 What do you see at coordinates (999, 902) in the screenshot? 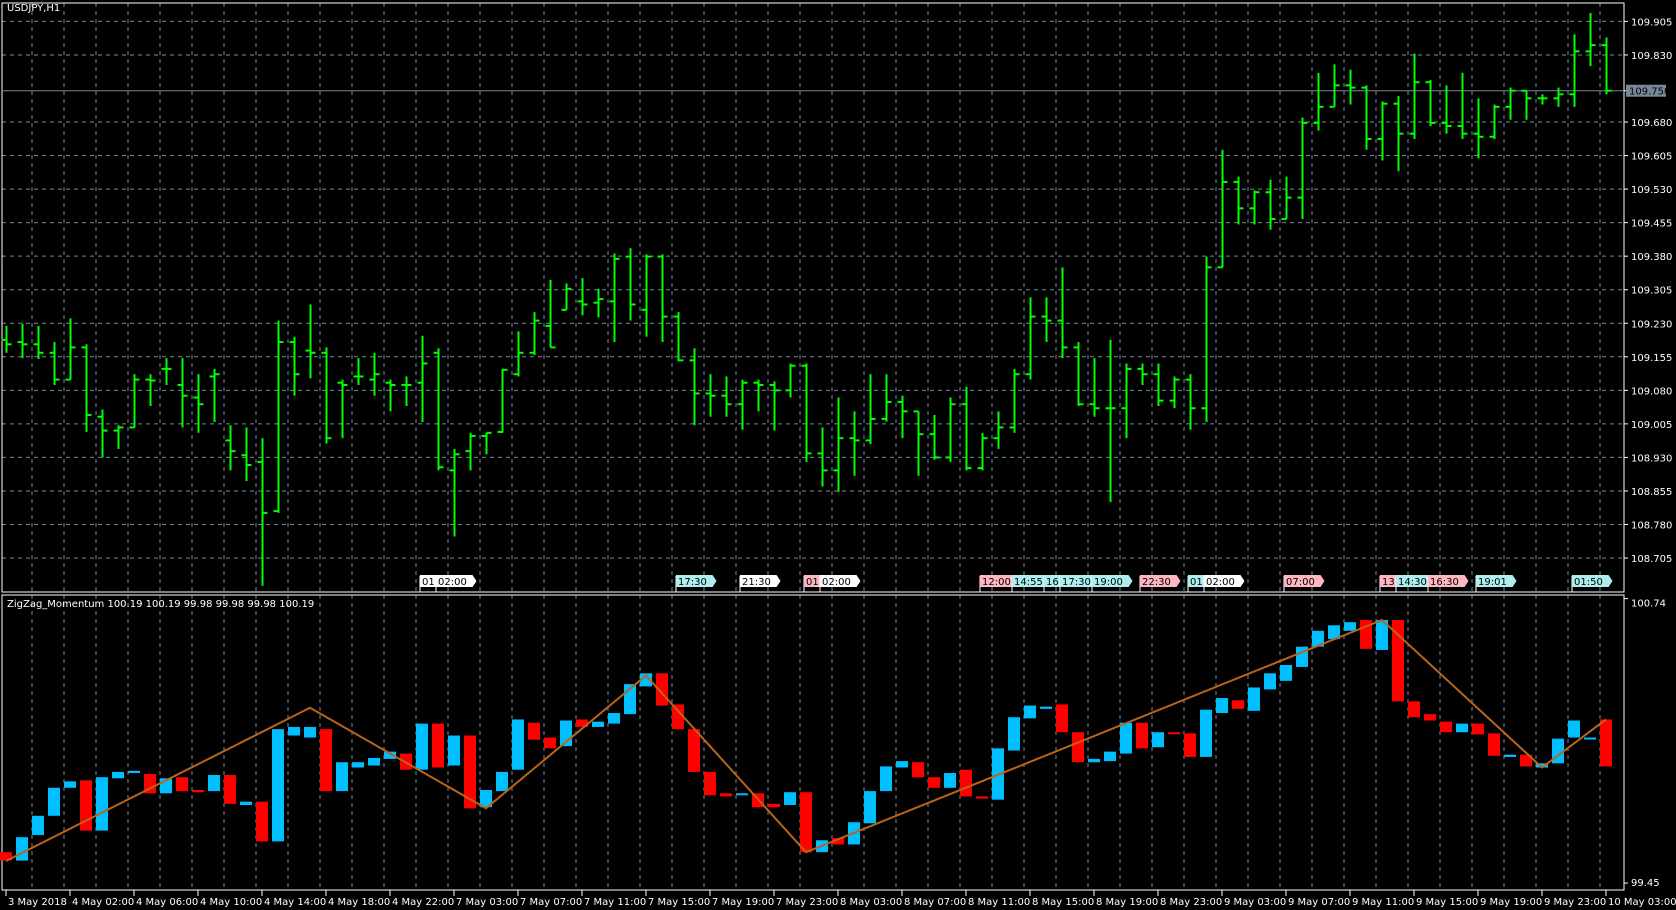
I see `time-axis-label: 8 May 11:00` at bounding box center [999, 902].